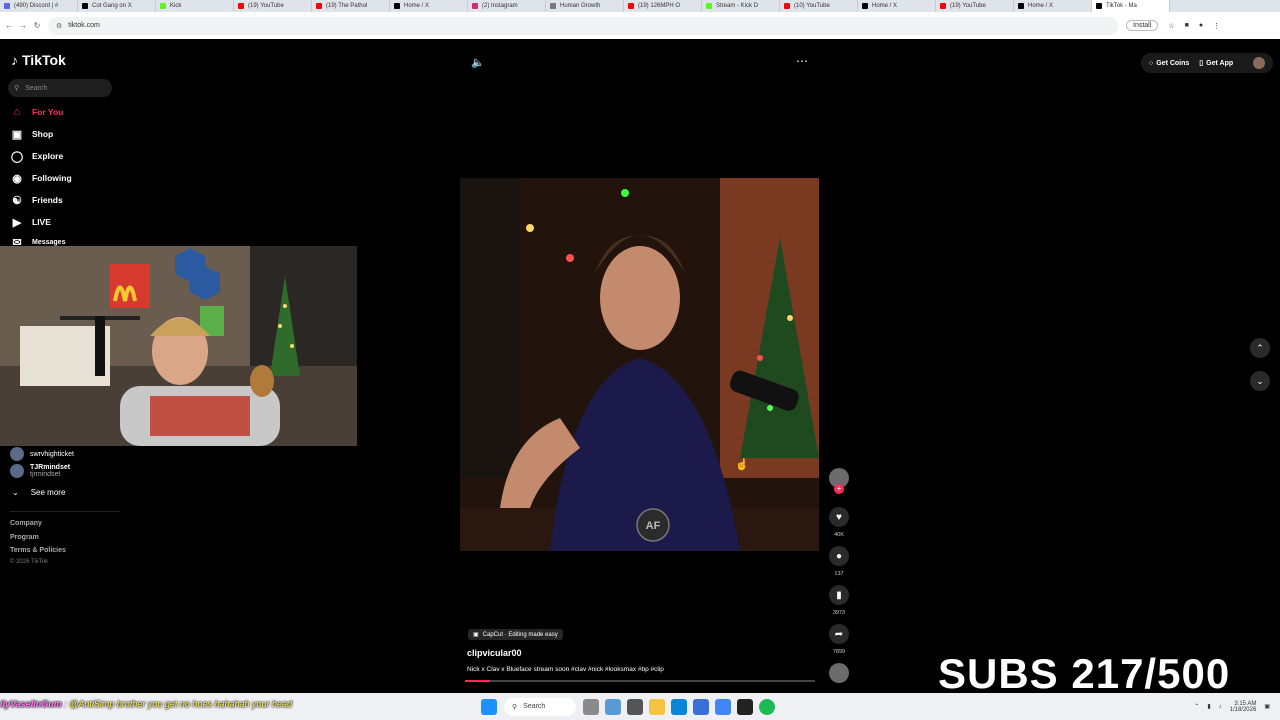 This screenshot has width=1280, height=720. Describe the element at coordinates (507, 6) in the screenshot. I see `browser-tab: (2) Instagram` at that location.